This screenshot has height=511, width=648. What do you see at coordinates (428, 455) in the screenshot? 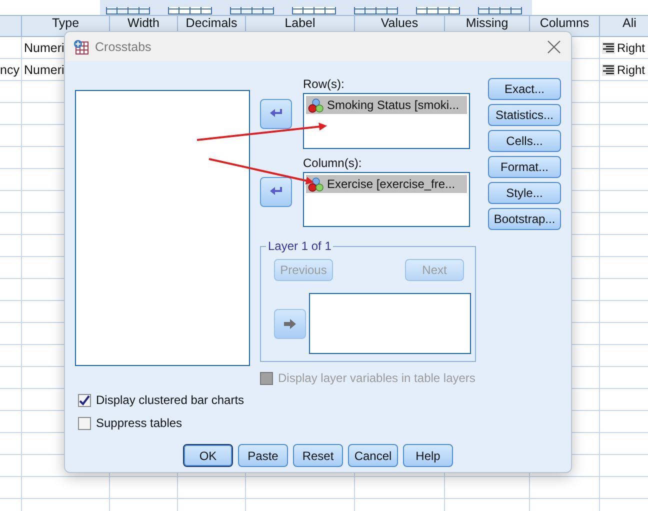
I see `dialog-button: Help` at bounding box center [428, 455].